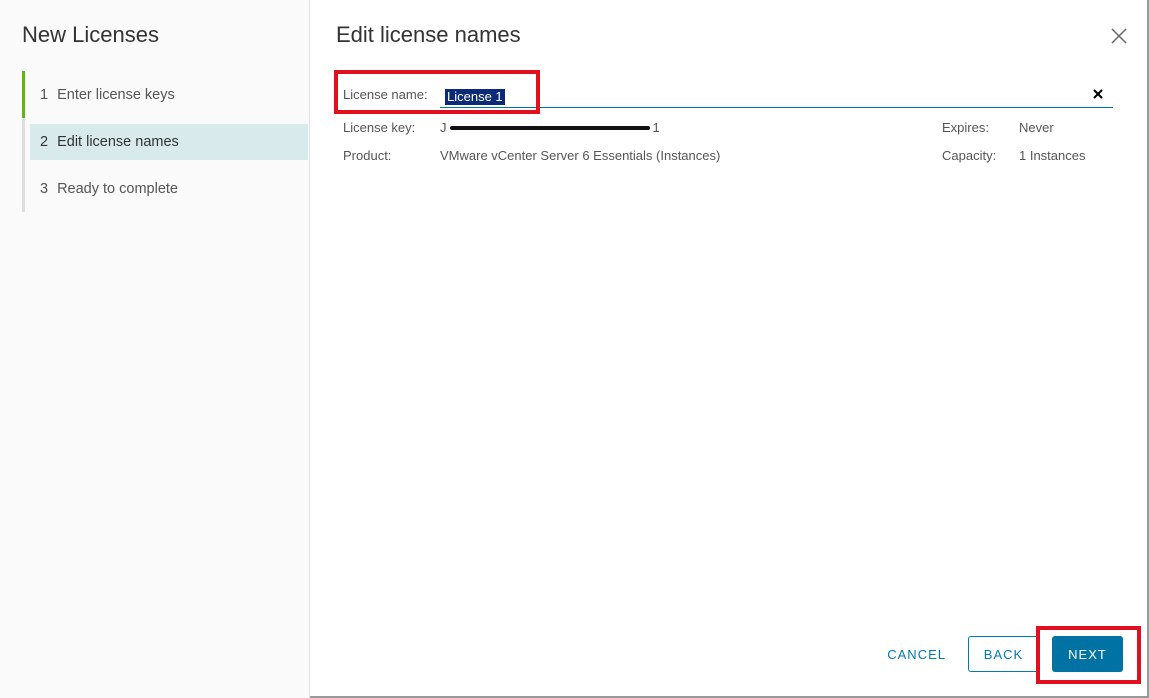 This screenshot has width=1149, height=698. I want to click on steps-progress-indicator, so click(23, 94).